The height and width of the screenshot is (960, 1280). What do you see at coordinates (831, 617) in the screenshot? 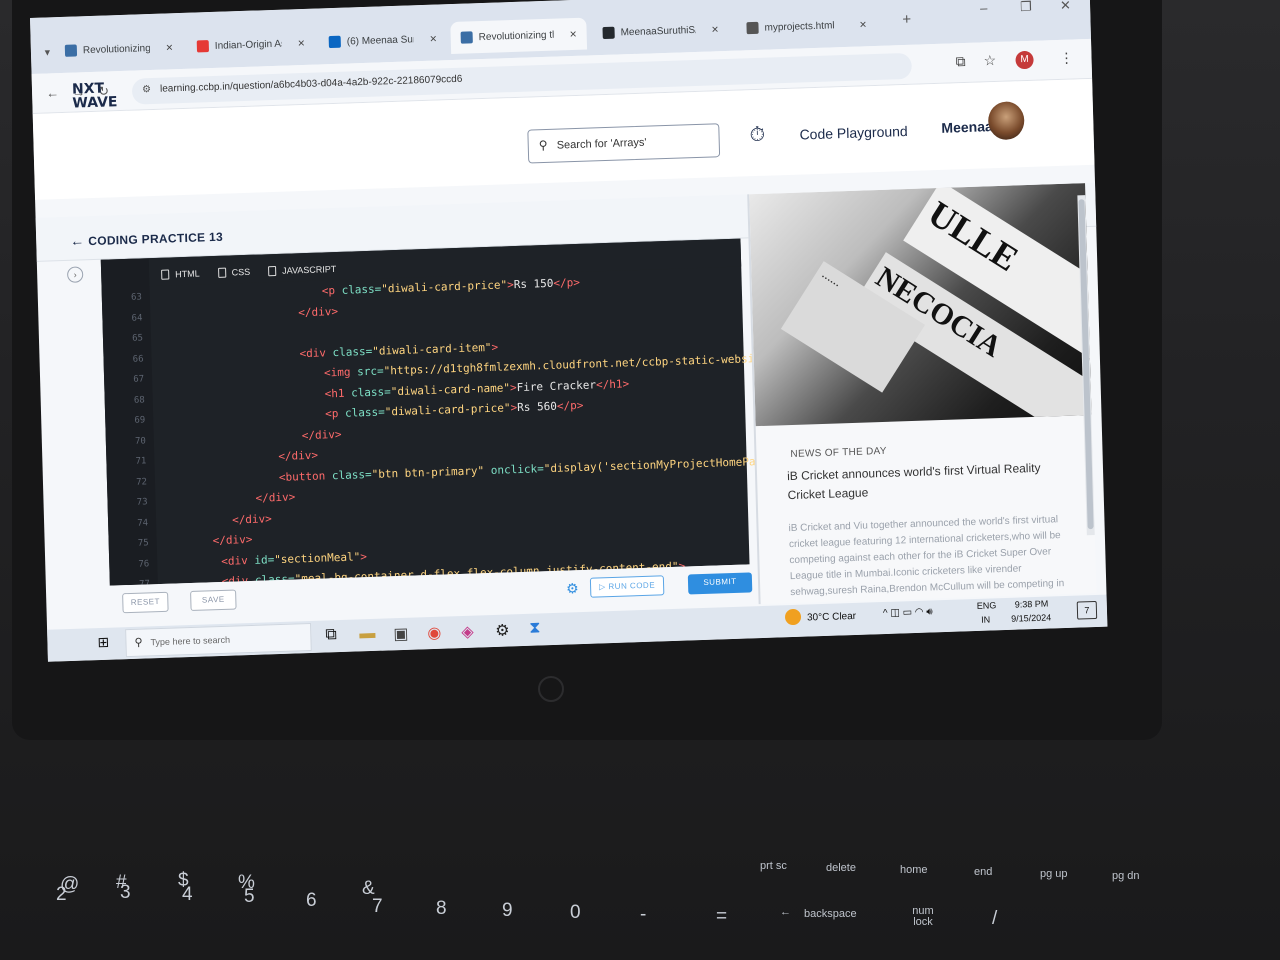
I see `weather-text: 30°C Clear` at bounding box center [831, 617].